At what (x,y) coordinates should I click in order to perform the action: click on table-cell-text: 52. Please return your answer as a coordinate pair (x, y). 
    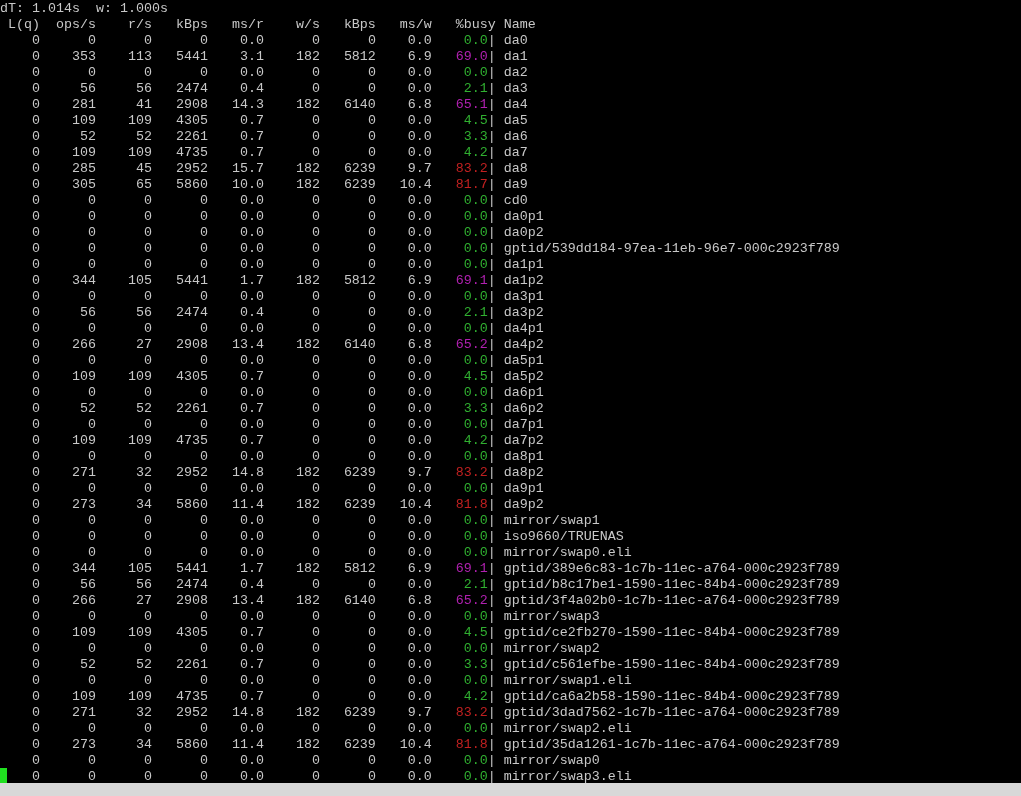
    Looking at the image, I should click on (143, 665).